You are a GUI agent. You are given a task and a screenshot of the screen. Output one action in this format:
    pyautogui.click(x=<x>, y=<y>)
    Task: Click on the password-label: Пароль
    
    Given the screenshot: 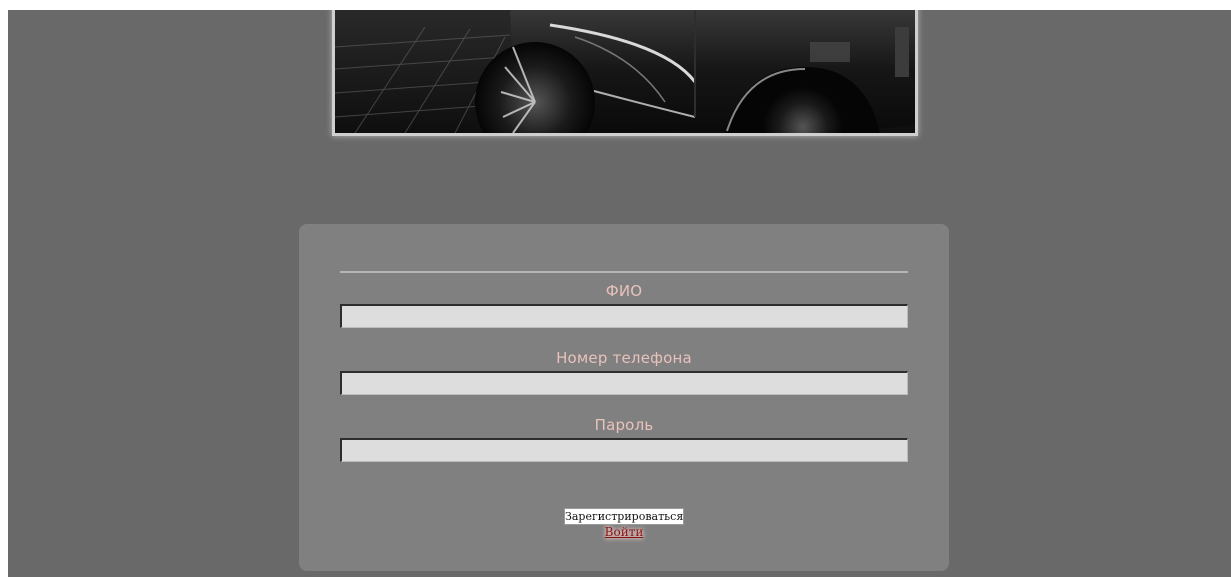 What is the action you would take?
    pyautogui.click(x=624, y=425)
    